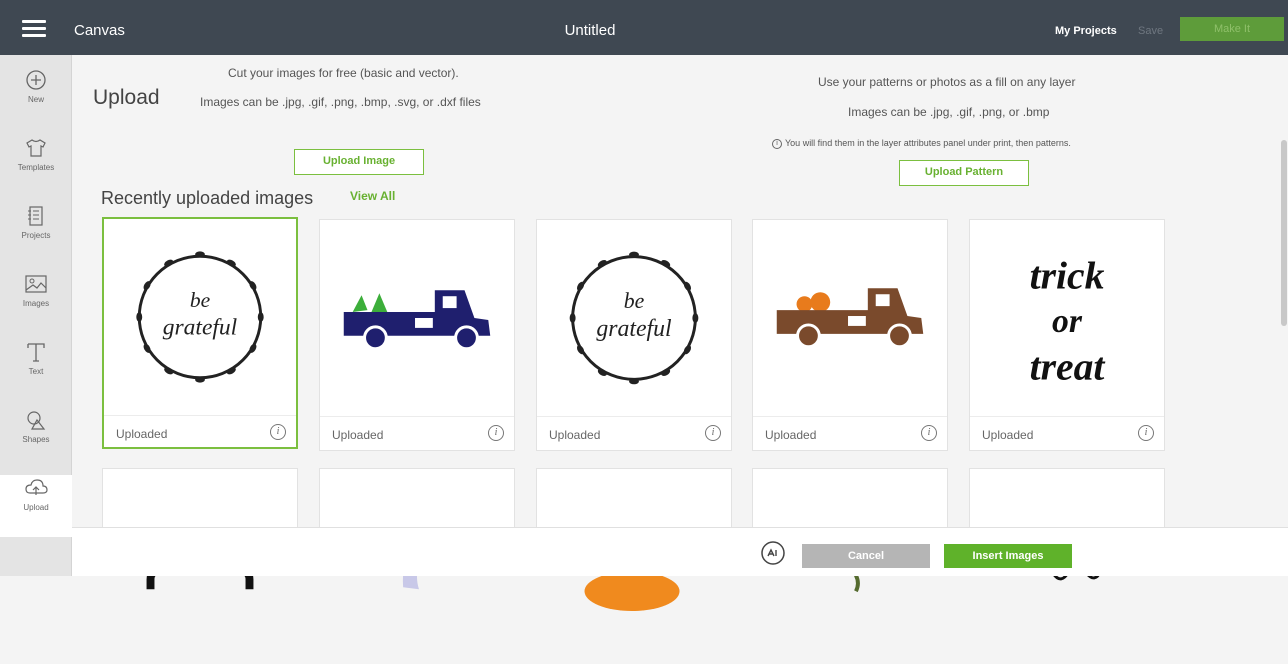 The width and height of the screenshot is (1288, 664). I want to click on nav-item-shapes: Shapes, so click(36, 438).